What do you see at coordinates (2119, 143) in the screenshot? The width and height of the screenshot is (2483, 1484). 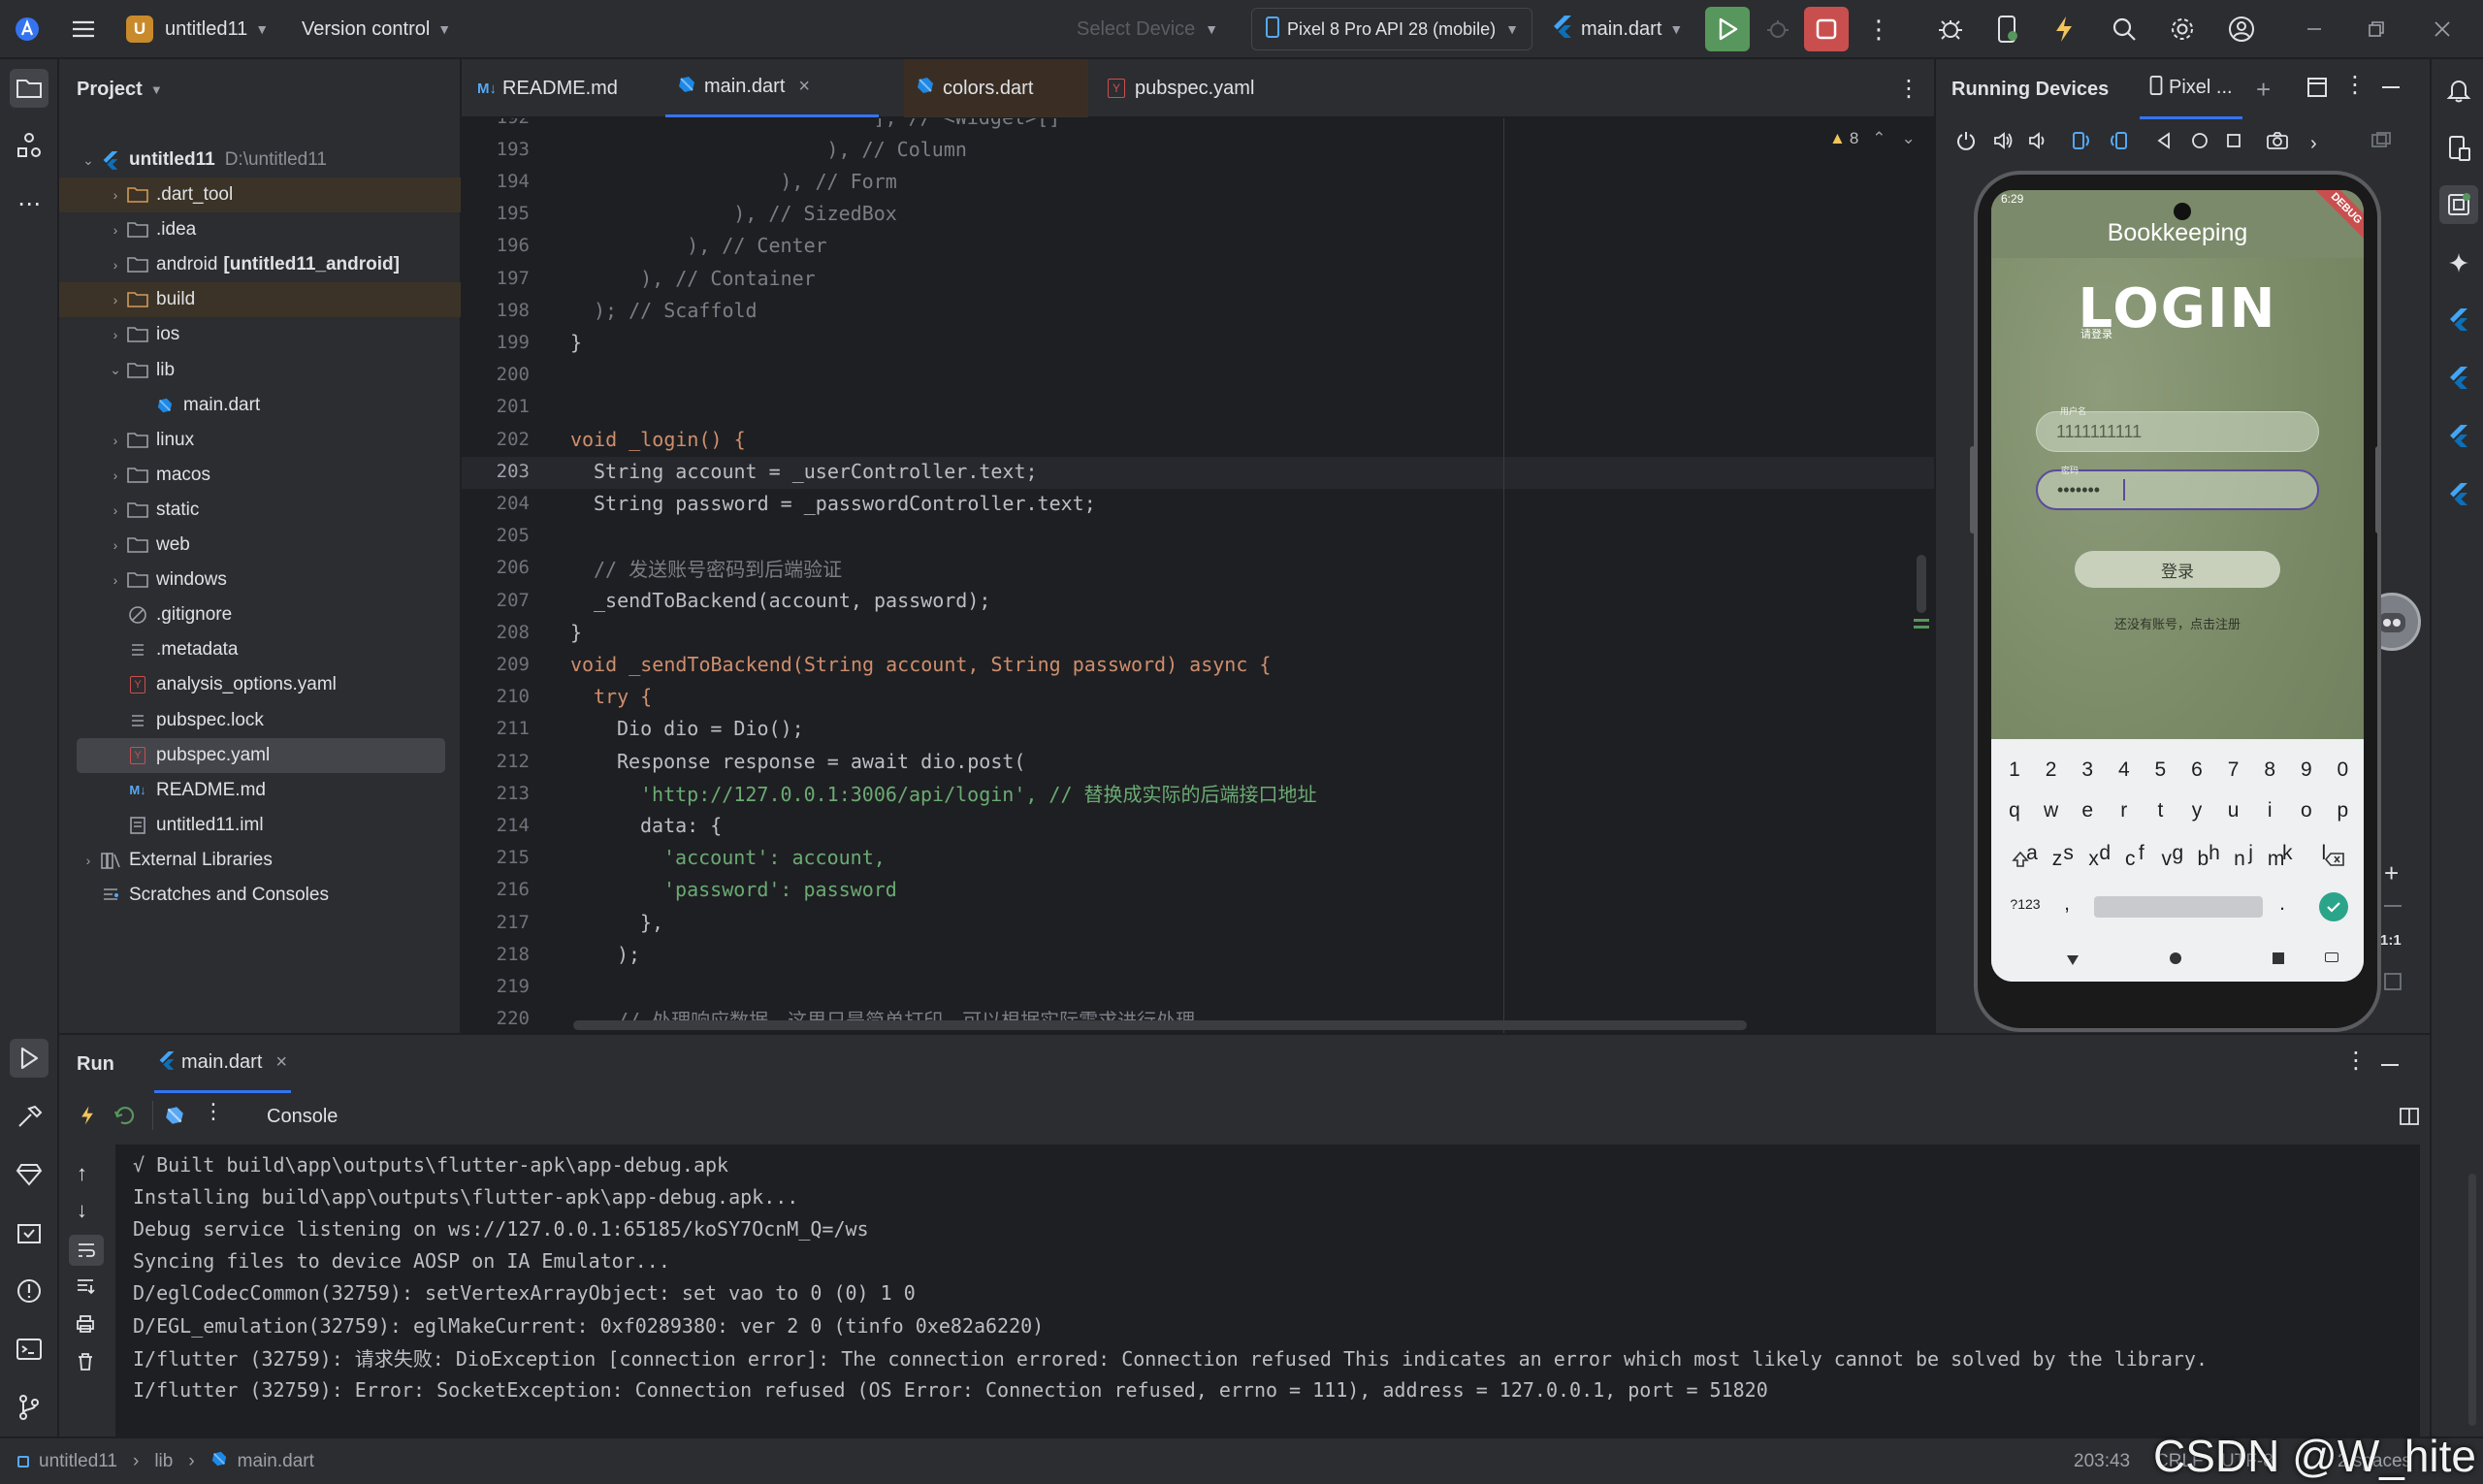 I see `rotate-right-icon` at bounding box center [2119, 143].